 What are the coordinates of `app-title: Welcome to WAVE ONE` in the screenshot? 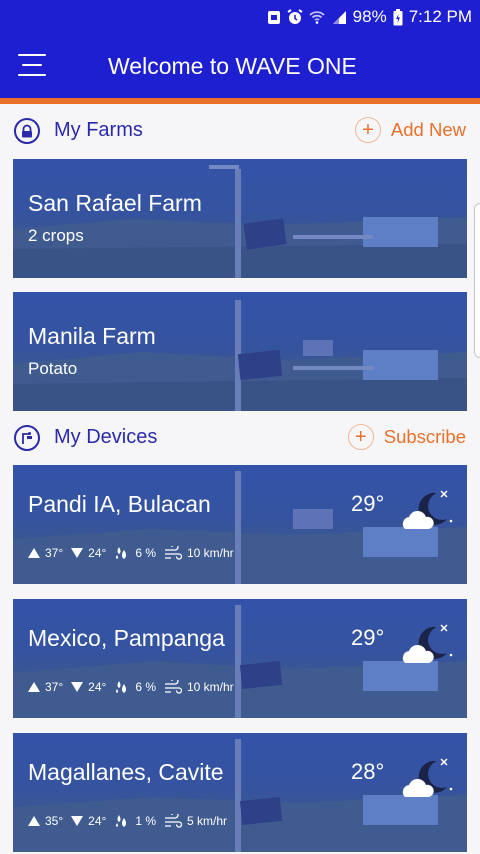 It's located at (232, 66).